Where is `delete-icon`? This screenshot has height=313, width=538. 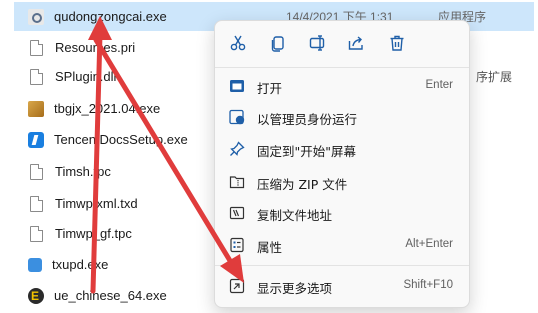 delete-icon is located at coordinates (397, 43).